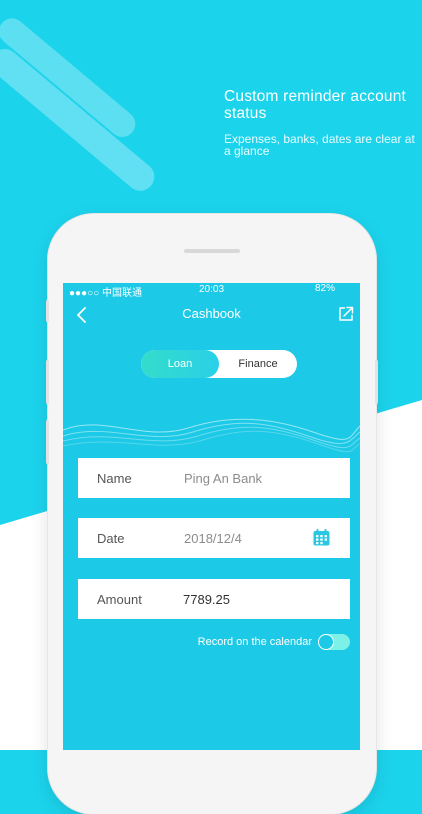 This screenshot has height=814, width=422. I want to click on switch-knob, so click(326, 642).